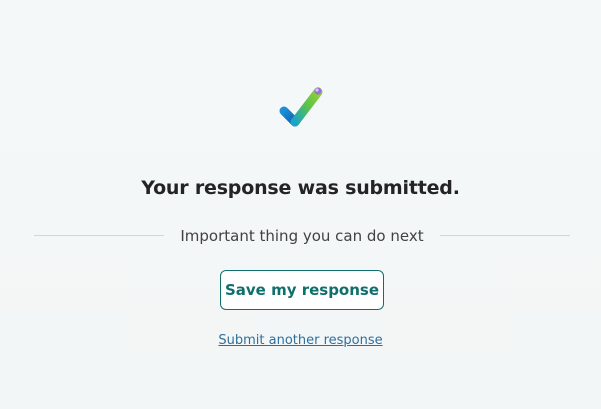  What do you see at coordinates (505, 235) in the screenshot?
I see `divider-line-right` at bounding box center [505, 235].